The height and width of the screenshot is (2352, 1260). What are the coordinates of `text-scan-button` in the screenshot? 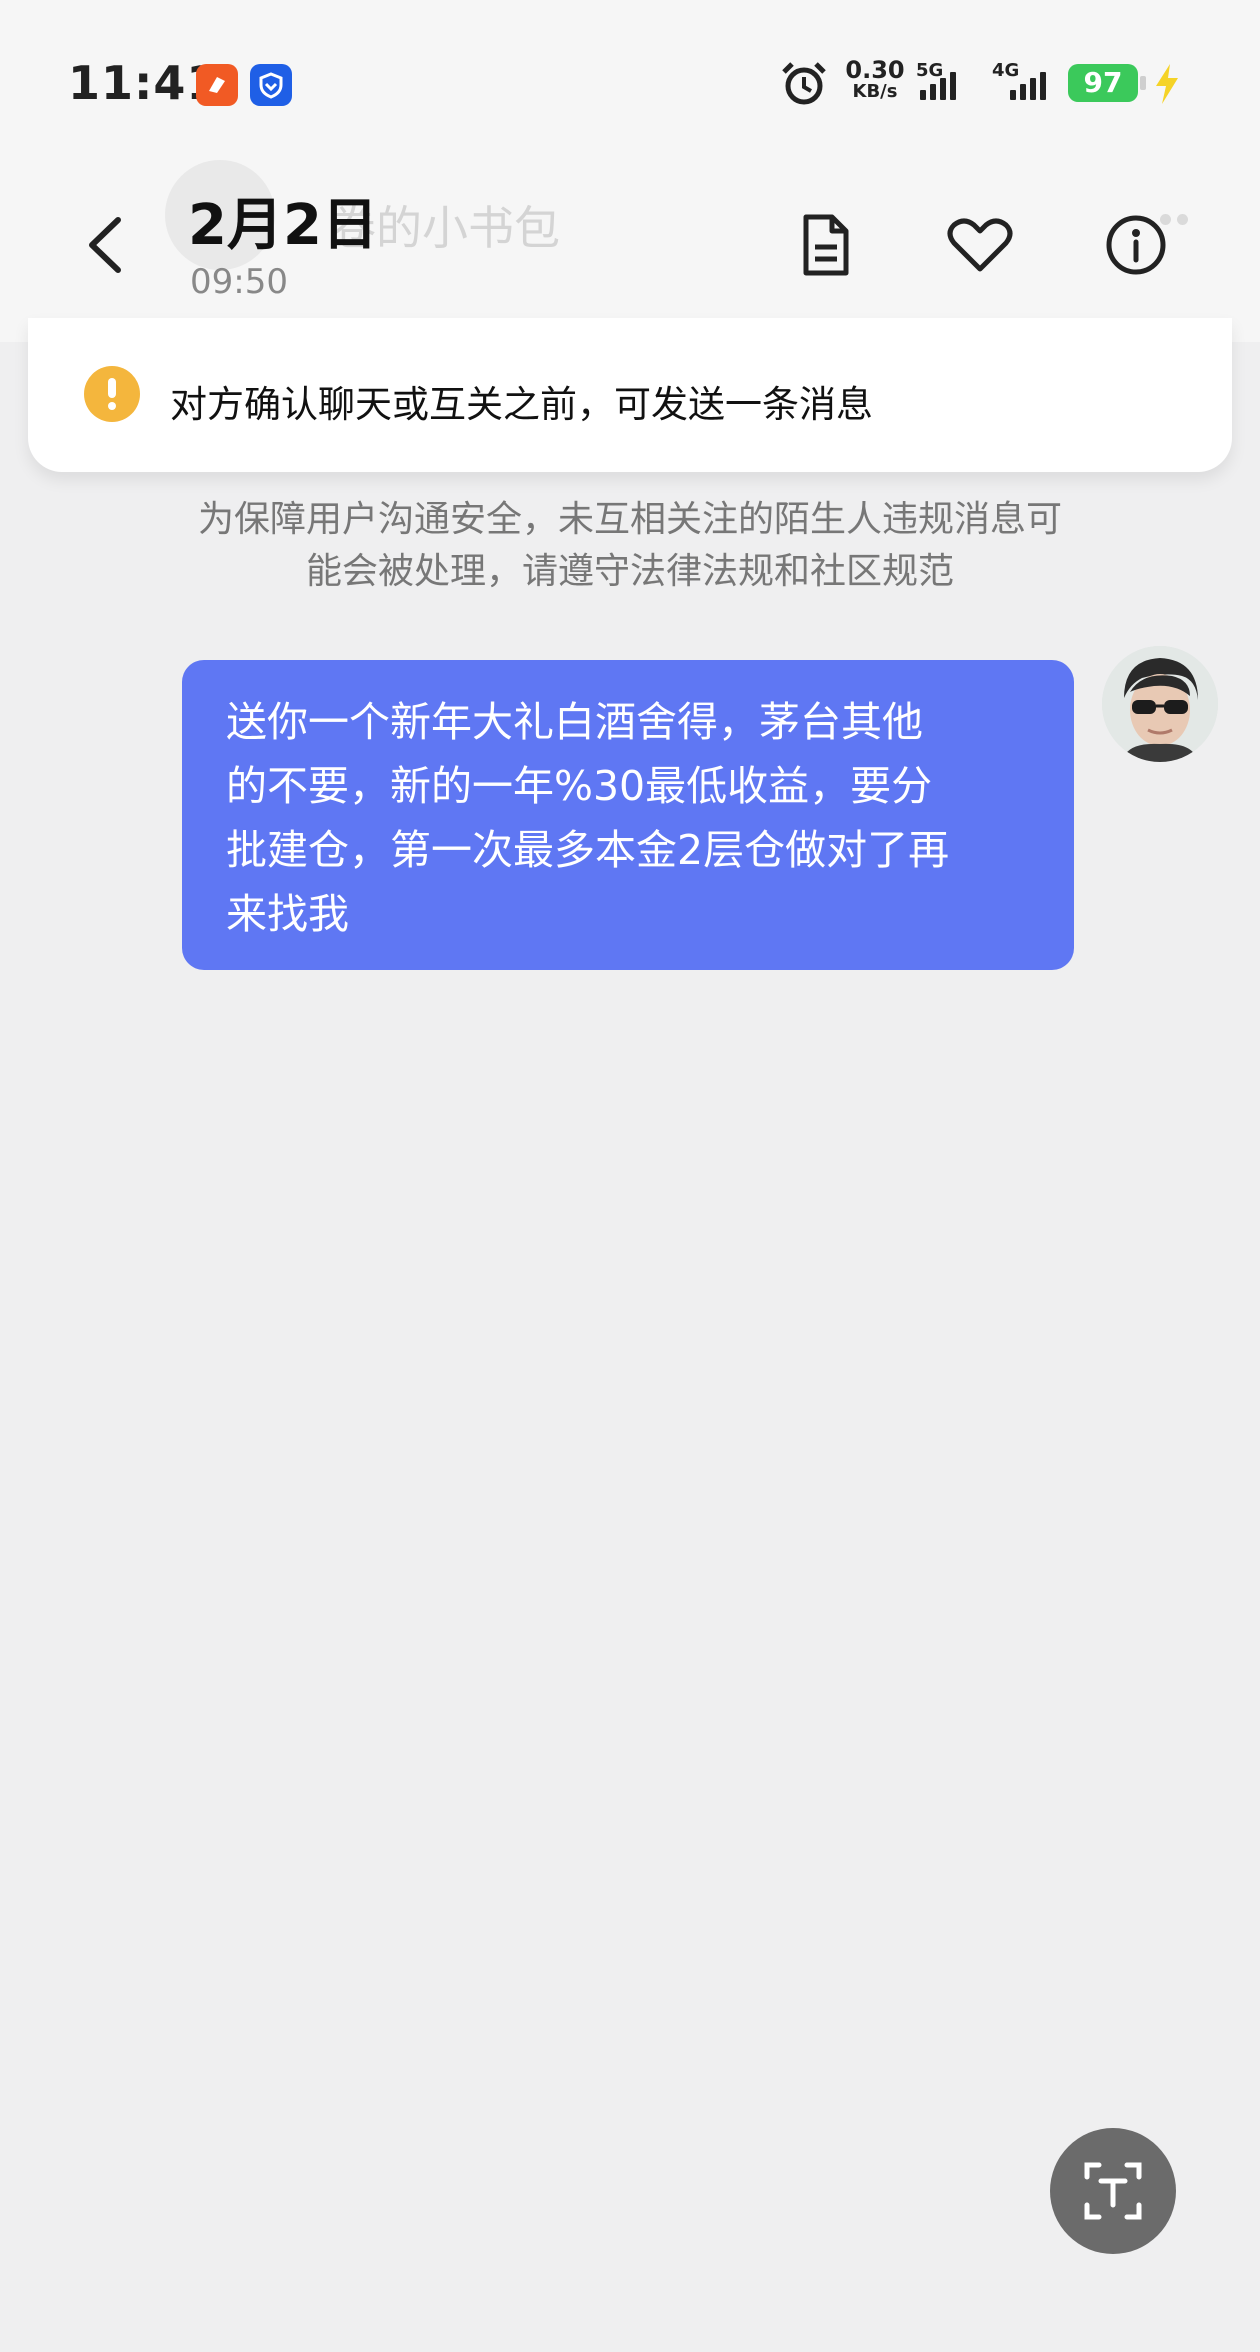 It's located at (1113, 2191).